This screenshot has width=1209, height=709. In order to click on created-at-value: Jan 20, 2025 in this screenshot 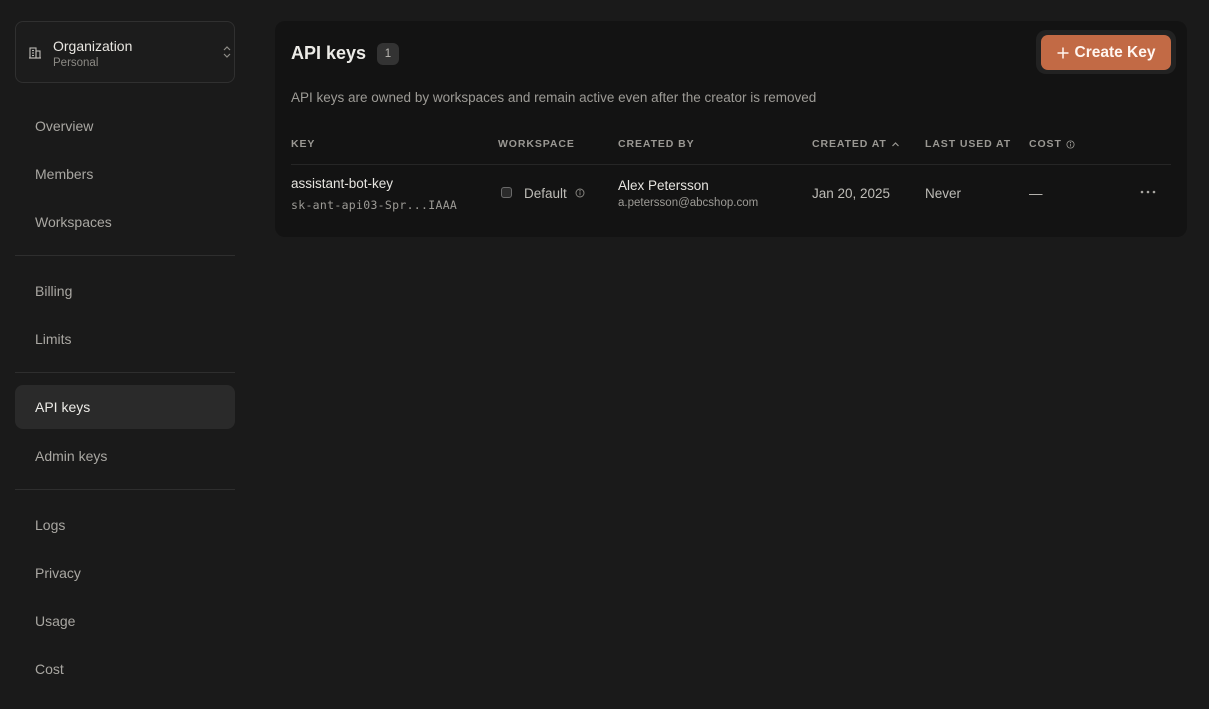, I will do `click(851, 193)`.